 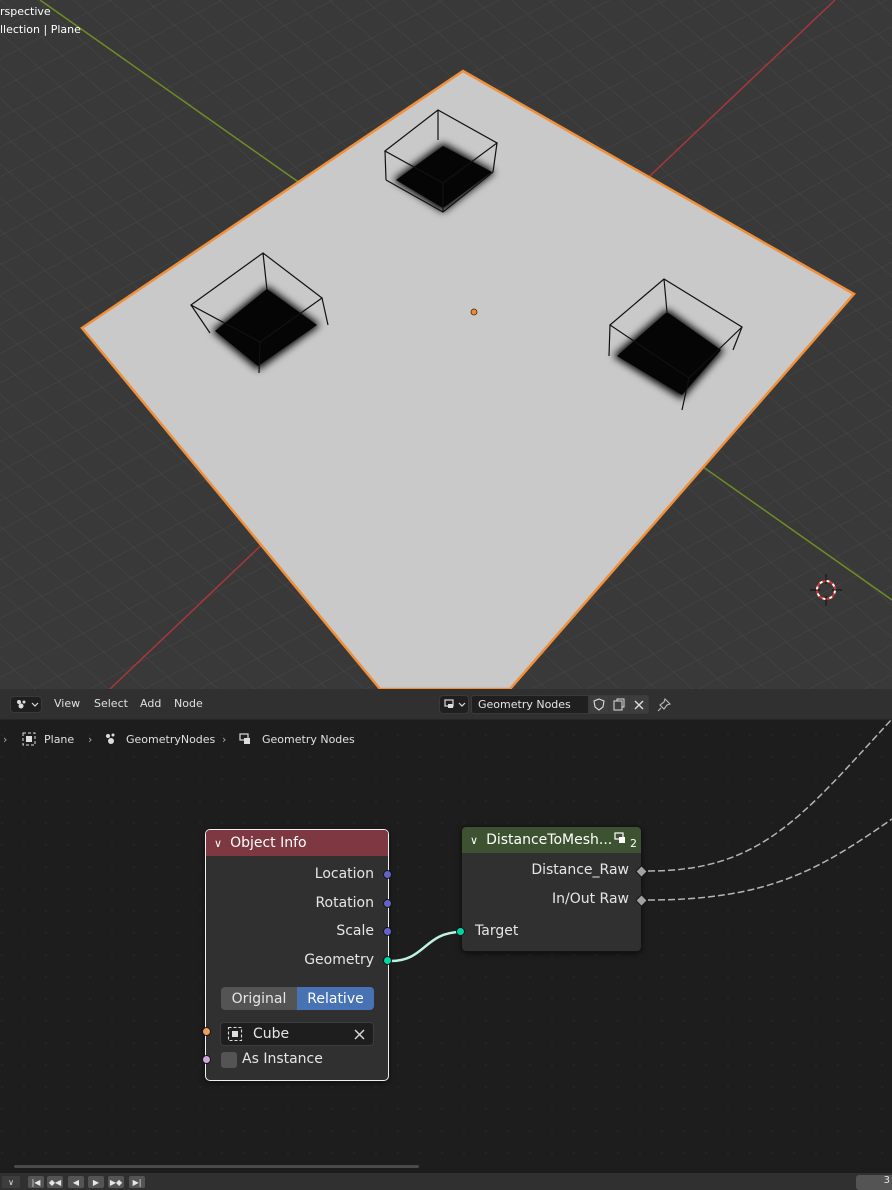 What do you see at coordinates (446, 739) in the screenshot?
I see `breadcrumb: › Plane › GeometryNodes › Geometry Nodes` at bounding box center [446, 739].